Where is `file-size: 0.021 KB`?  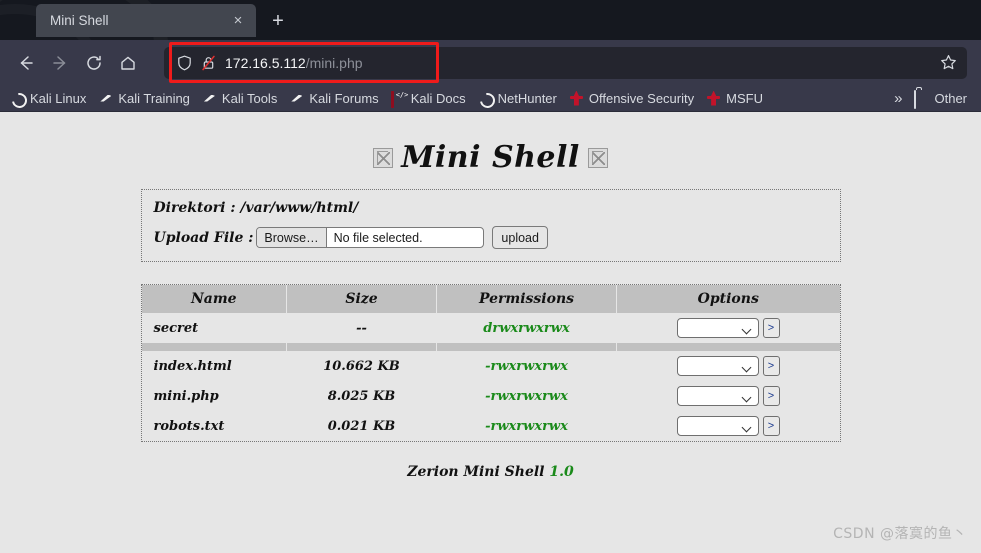
file-size: 0.021 KB is located at coordinates (361, 426).